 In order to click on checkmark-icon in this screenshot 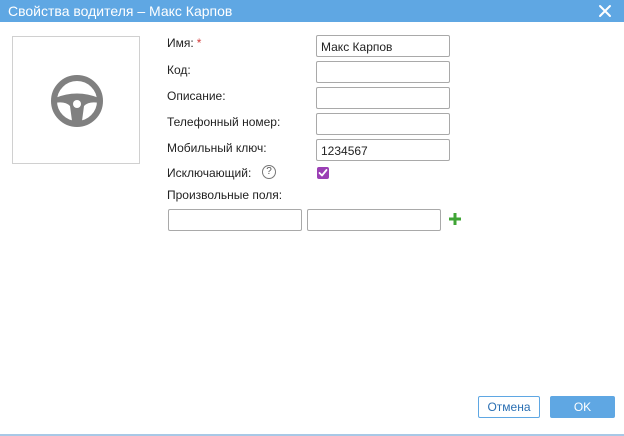, I will do `click(323, 173)`.